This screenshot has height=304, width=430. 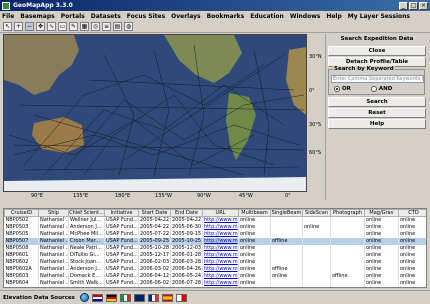 I want to click on or-radio: OR, so click(x=342, y=89).